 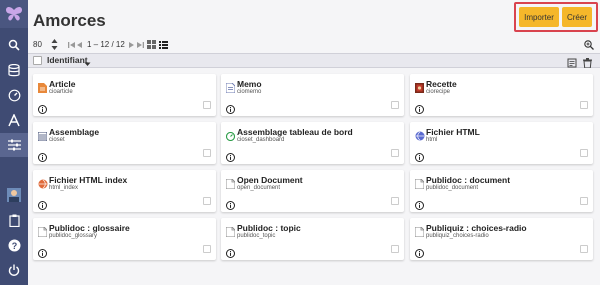 I want to click on pagination-range: 1 – 12 / 12, so click(x=106, y=44).